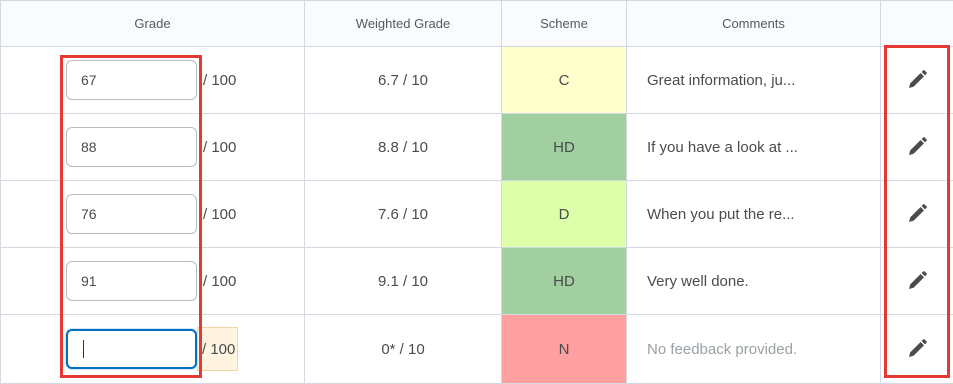  What do you see at coordinates (754, 23) in the screenshot?
I see `header-comments: Comments` at bounding box center [754, 23].